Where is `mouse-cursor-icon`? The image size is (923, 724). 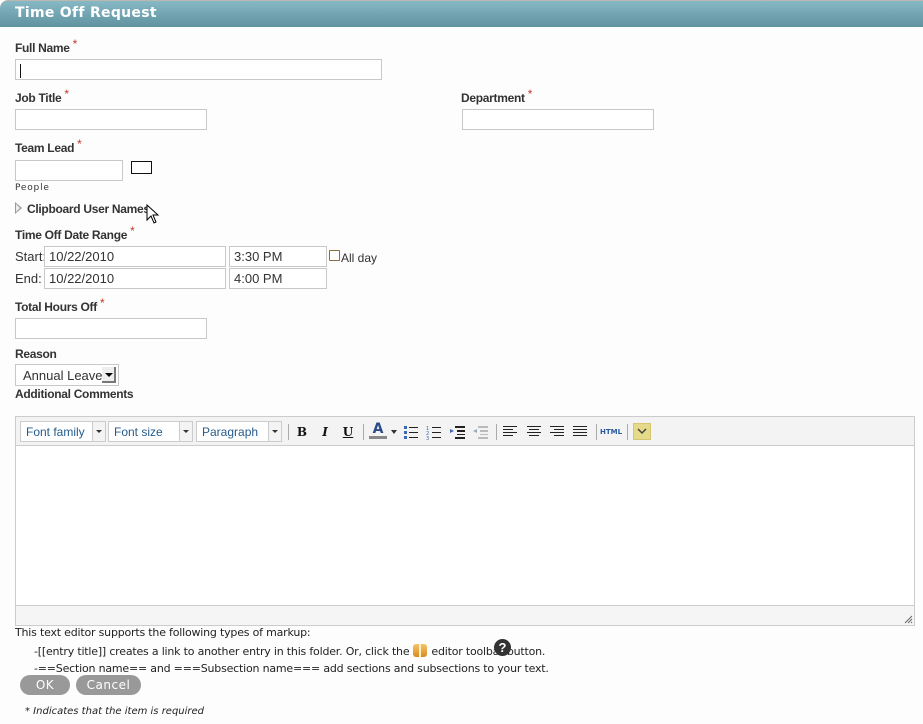
mouse-cursor-icon is located at coordinates (153, 214).